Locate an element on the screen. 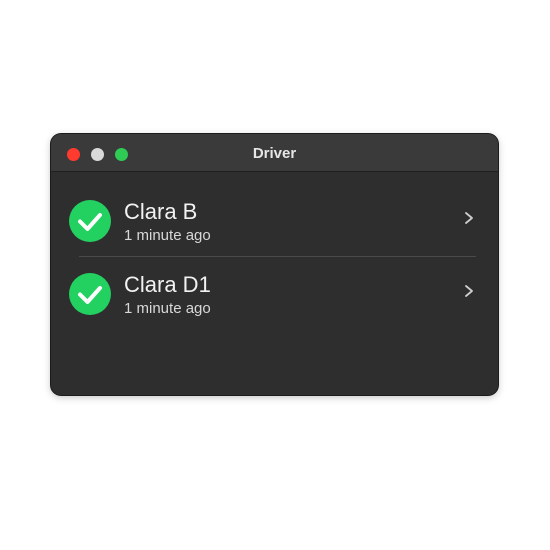 This screenshot has height=550, width=550. title-bar: Driver is located at coordinates (274, 153).